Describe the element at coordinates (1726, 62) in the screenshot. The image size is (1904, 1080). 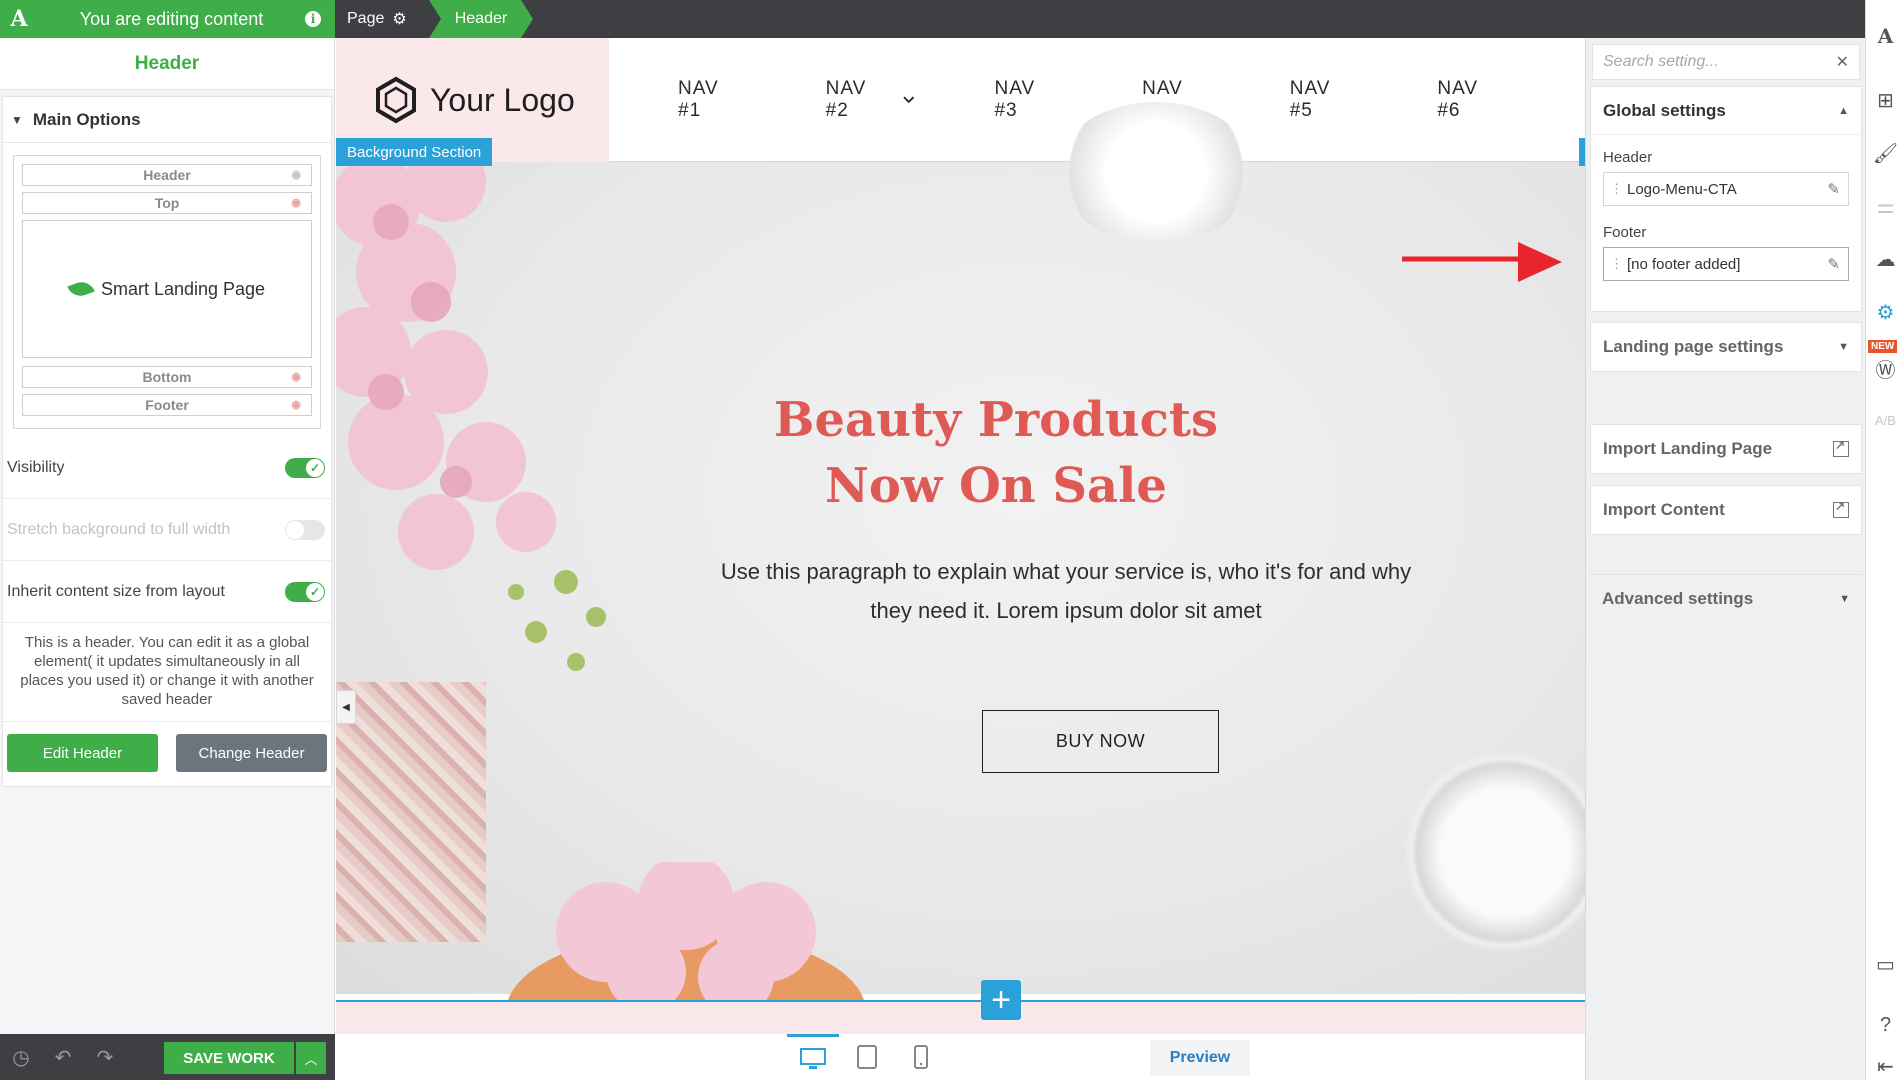
I see `settings-search-input: Search setting... ✕` at that location.